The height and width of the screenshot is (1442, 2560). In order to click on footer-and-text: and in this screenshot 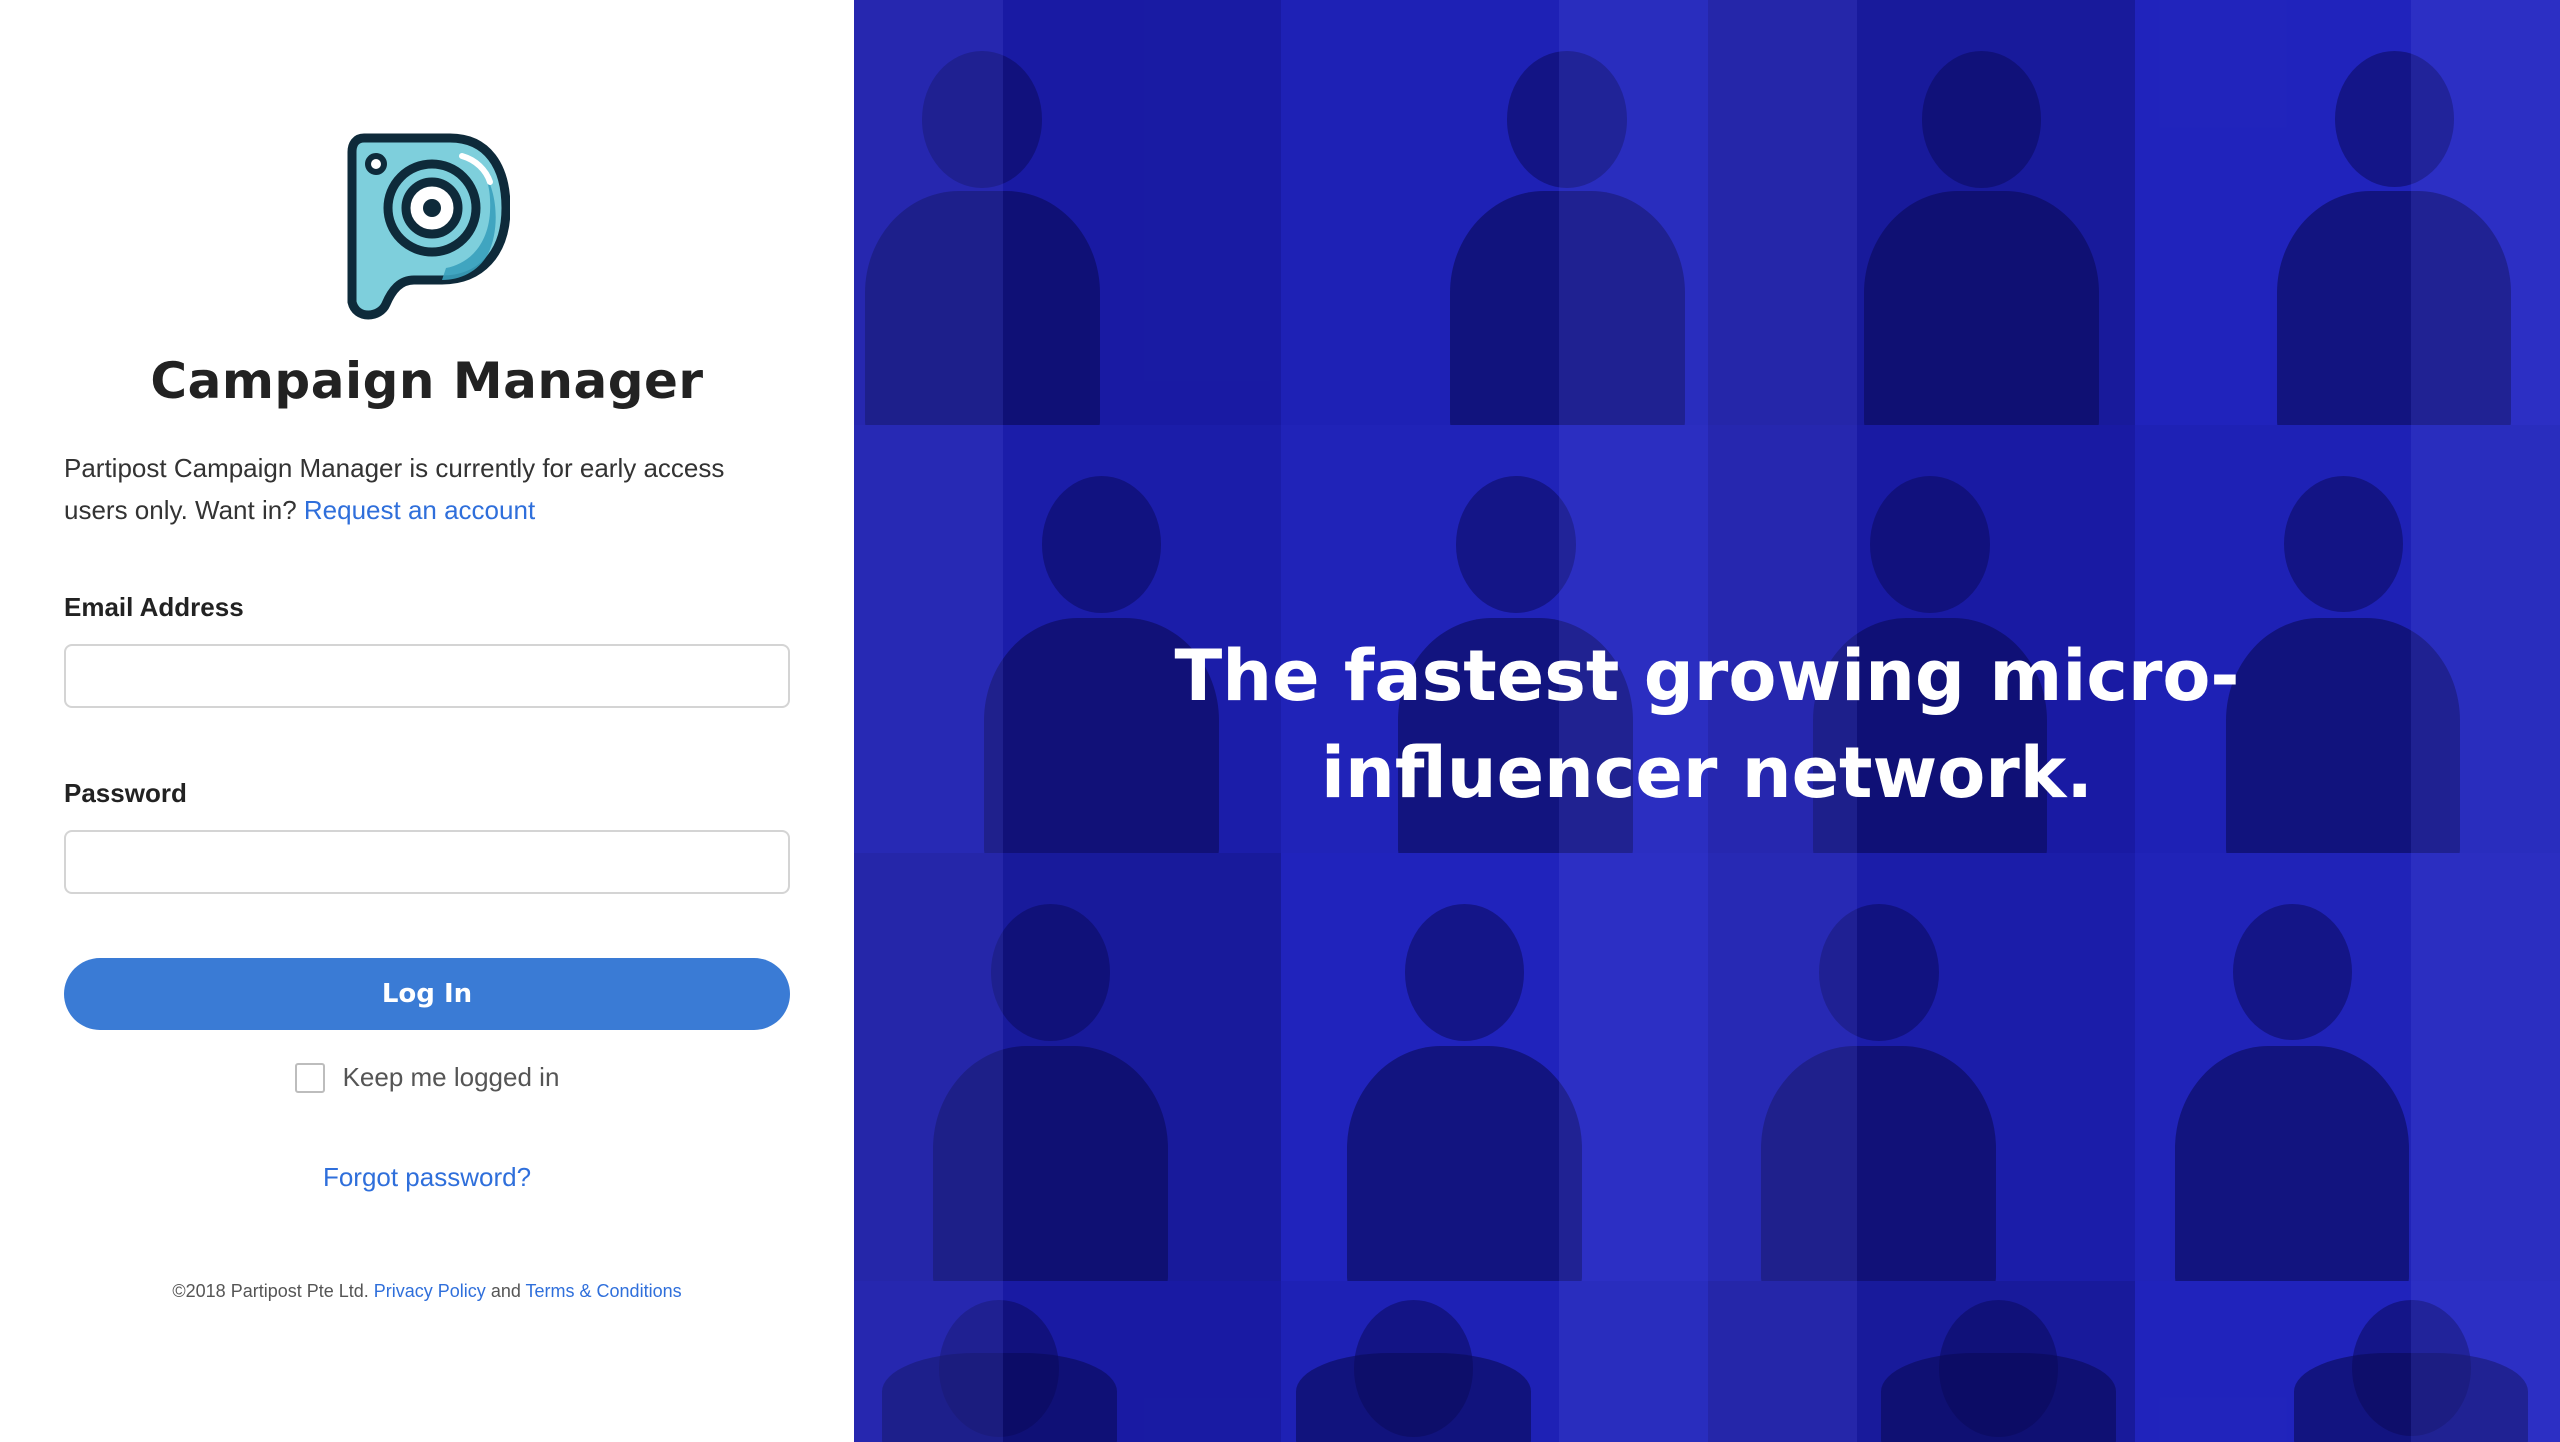, I will do `click(505, 1291)`.